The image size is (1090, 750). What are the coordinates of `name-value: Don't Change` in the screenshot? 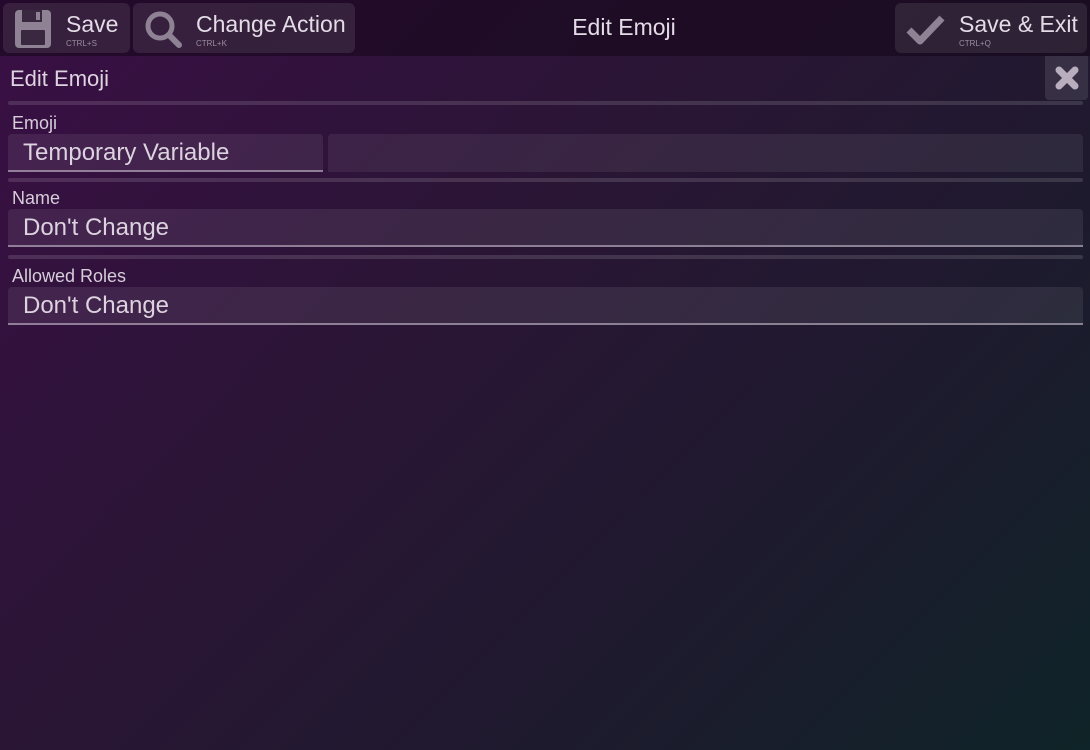 It's located at (96, 227).